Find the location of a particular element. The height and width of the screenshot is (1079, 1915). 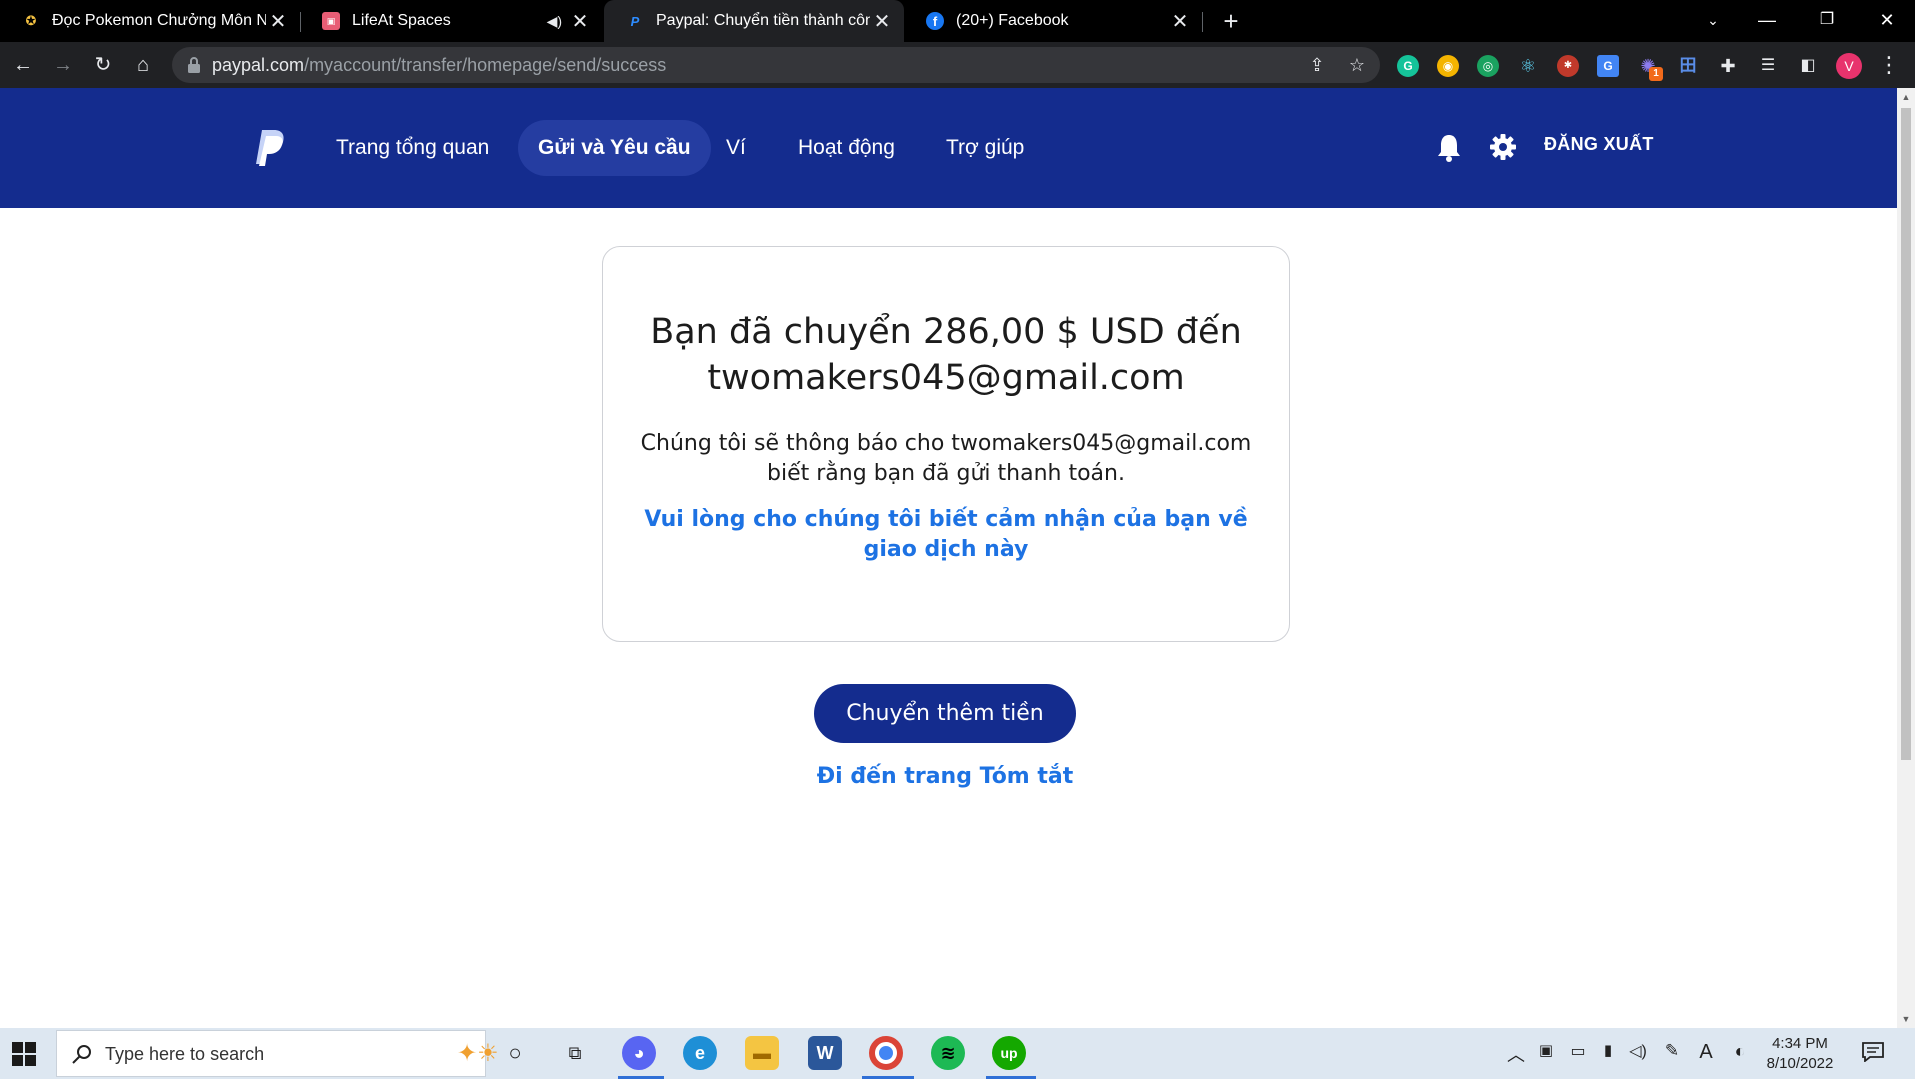

scroll-up-arrow-icon: ▲ is located at coordinates (1906, 97).